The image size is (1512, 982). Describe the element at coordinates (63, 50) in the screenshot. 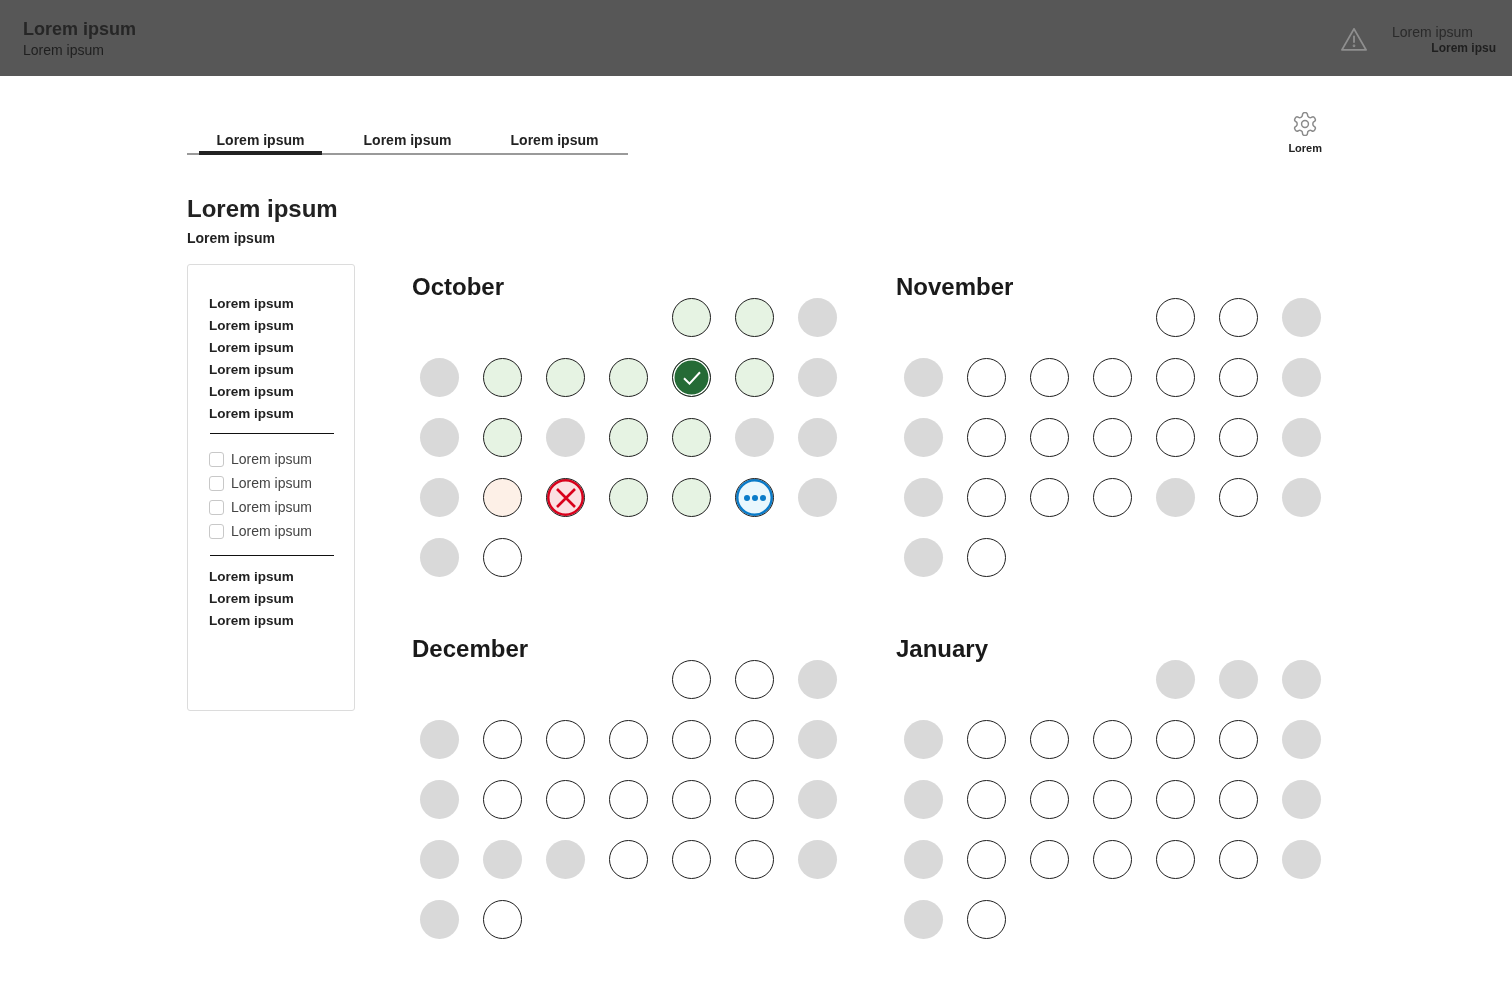

I see `app-subtitle: Lorem ipsum` at that location.